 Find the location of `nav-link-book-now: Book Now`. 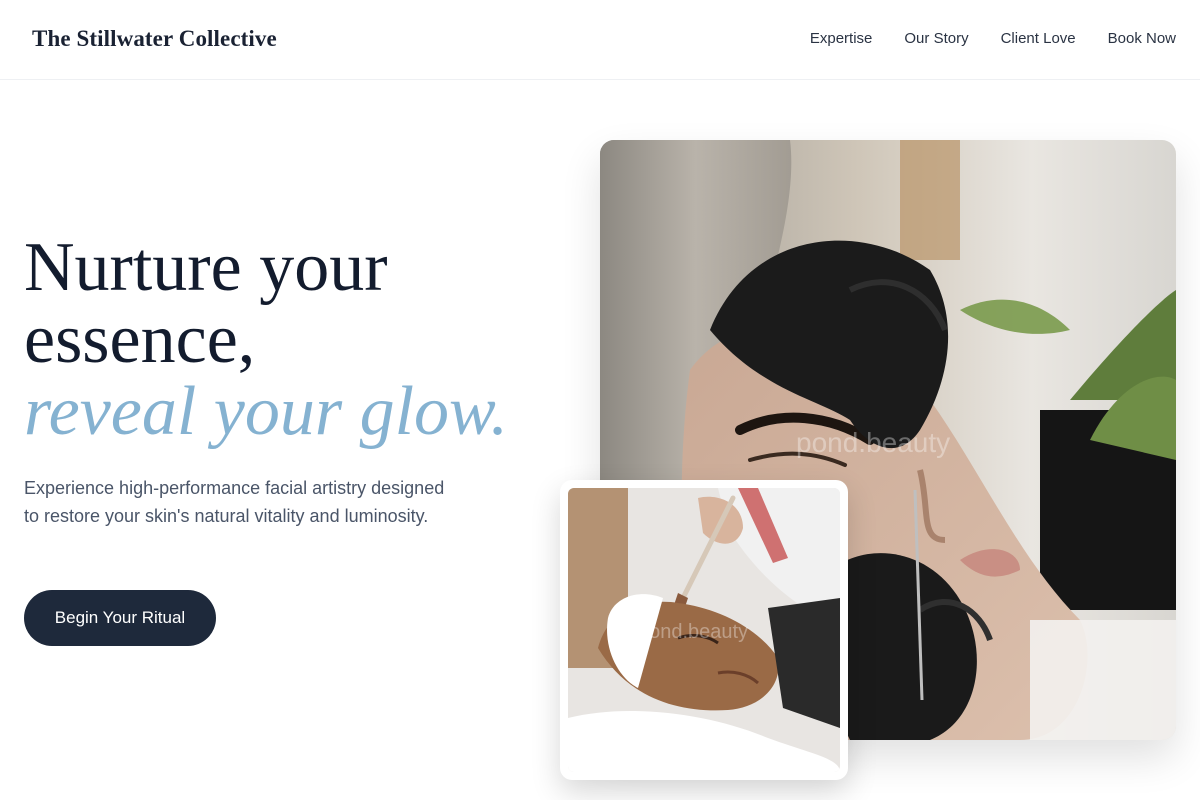

nav-link-book-now: Book Now is located at coordinates (1142, 38).